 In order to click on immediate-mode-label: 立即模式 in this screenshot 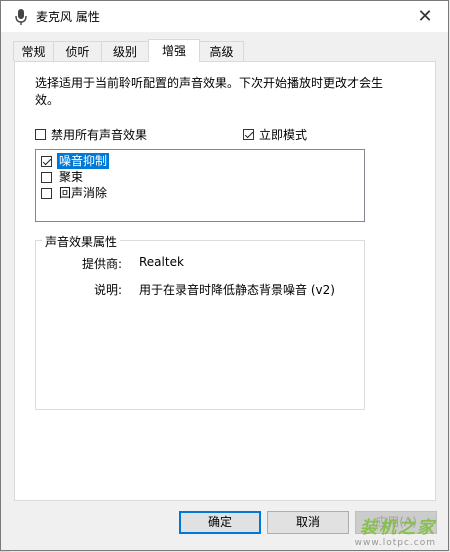, I will do `click(283, 135)`.